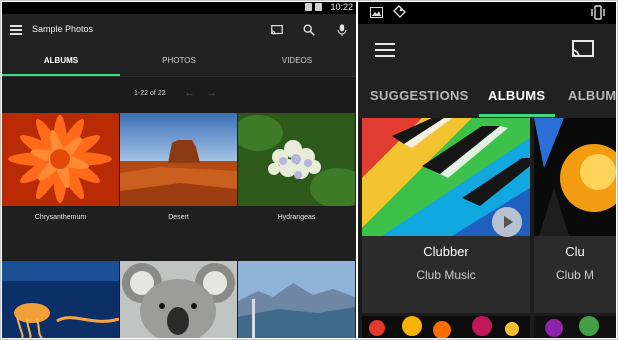 The image size is (618, 340). Describe the element at coordinates (179, 8) in the screenshot. I see `status-bar: 10:22` at that location.